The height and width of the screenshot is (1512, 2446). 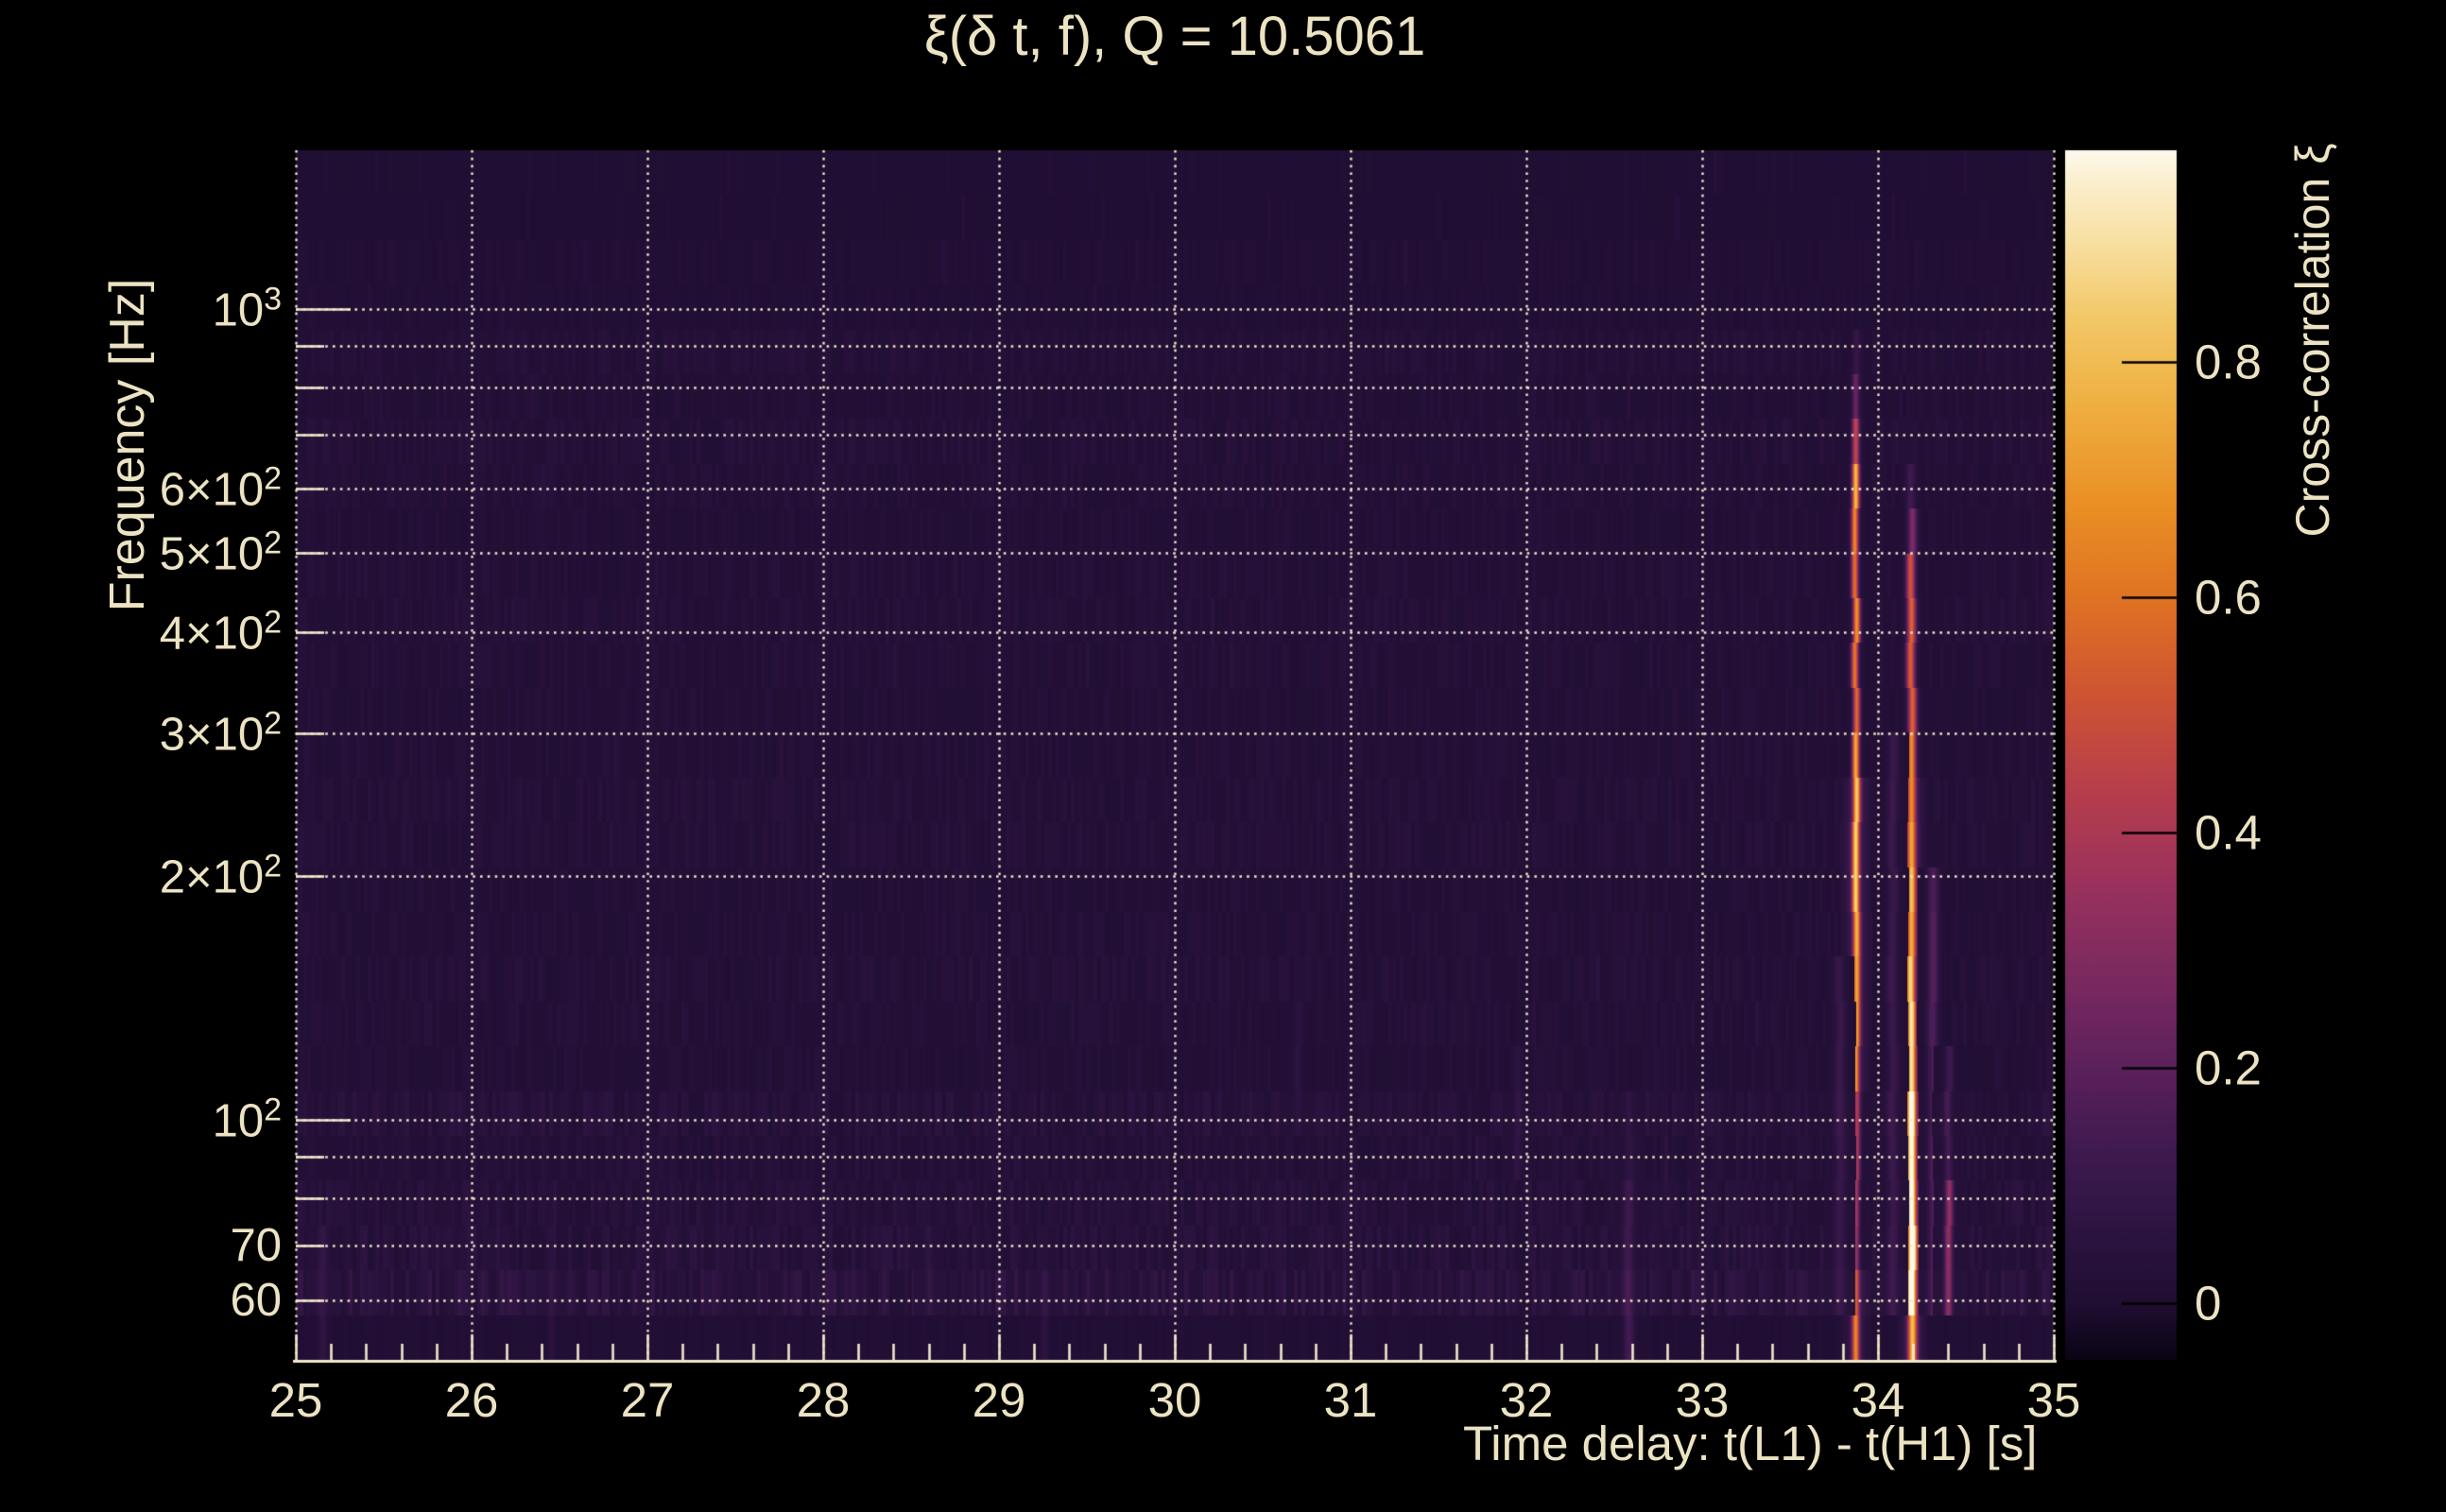 What do you see at coordinates (2208, 1303) in the screenshot?
I see `colorbar-tick-label: 0` at bounding box center [2208, 1303].